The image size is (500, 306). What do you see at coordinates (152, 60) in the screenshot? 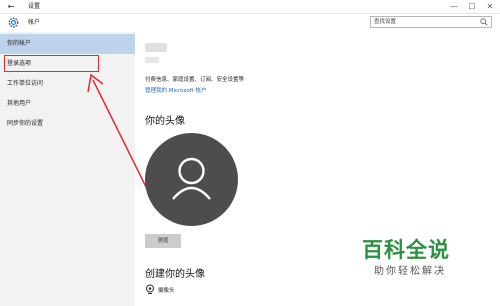
I see `account-email-redacted` at bounding box center [152, 60].